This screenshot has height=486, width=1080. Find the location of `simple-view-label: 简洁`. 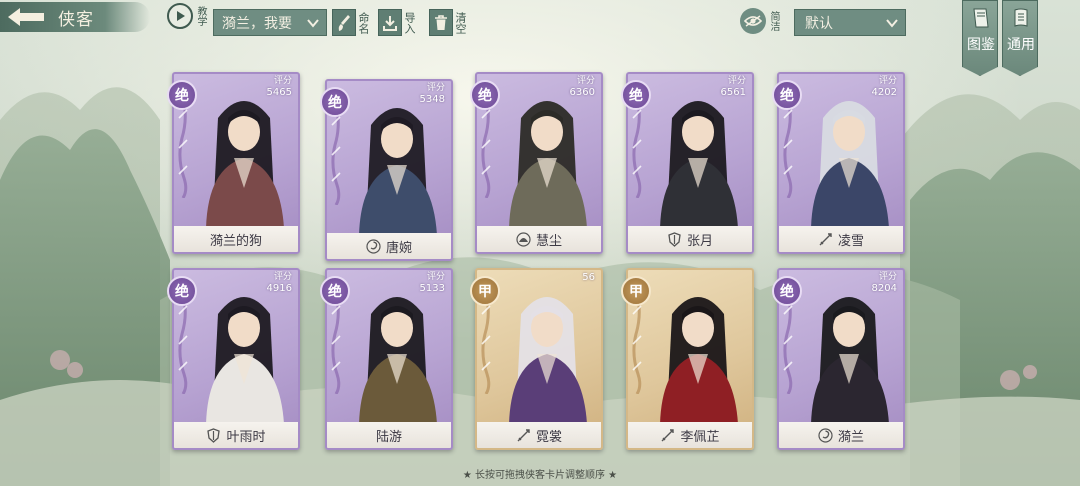

simple-view-label: 简洁 is located at coordinates (773, 21).